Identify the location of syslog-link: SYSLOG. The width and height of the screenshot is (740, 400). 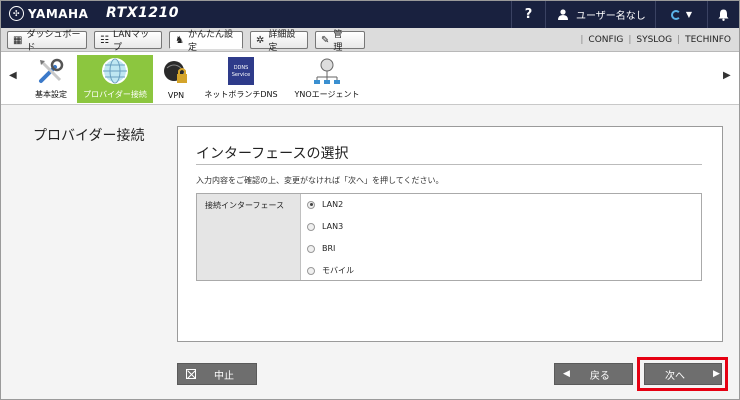
(654, 40).